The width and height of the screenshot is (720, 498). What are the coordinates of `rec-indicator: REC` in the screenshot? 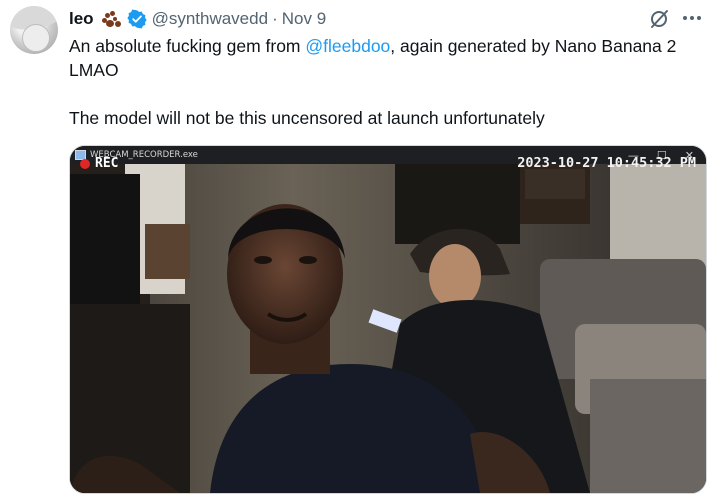 It's located at (99, 163).